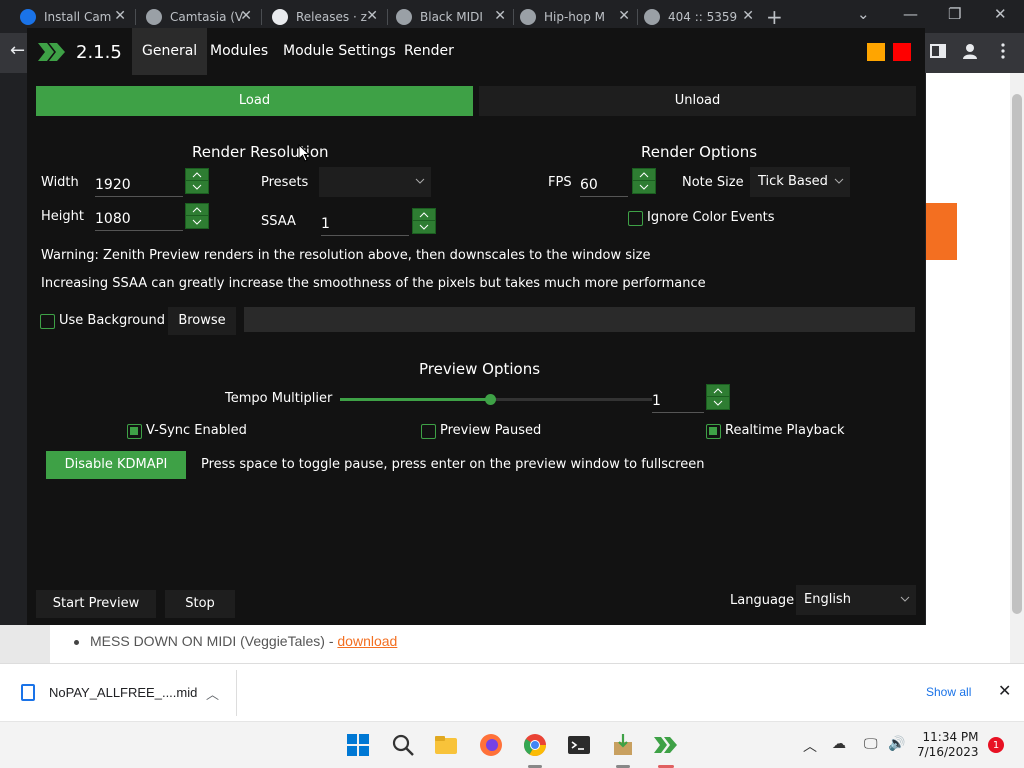  What do you see at coordinates (254, 101) in the screenshot?
I see `load-button: Load` at bounding box center [254, 101].